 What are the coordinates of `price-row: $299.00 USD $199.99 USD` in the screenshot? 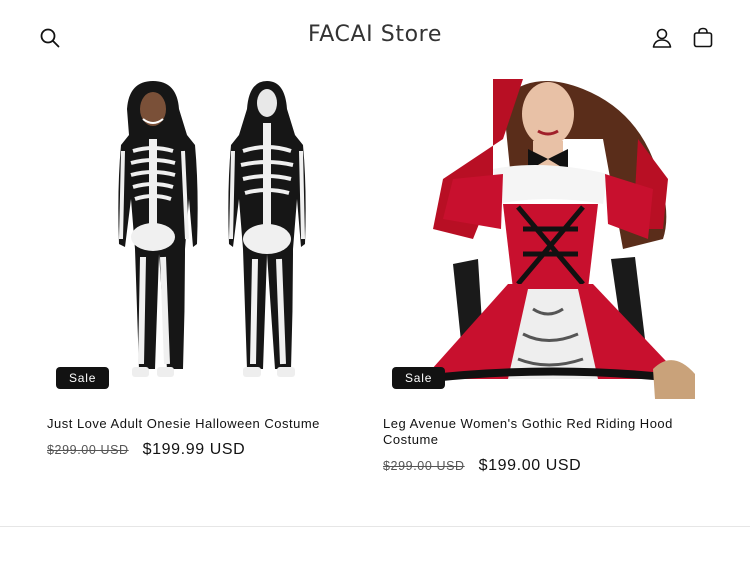 It's located at (146, 450).